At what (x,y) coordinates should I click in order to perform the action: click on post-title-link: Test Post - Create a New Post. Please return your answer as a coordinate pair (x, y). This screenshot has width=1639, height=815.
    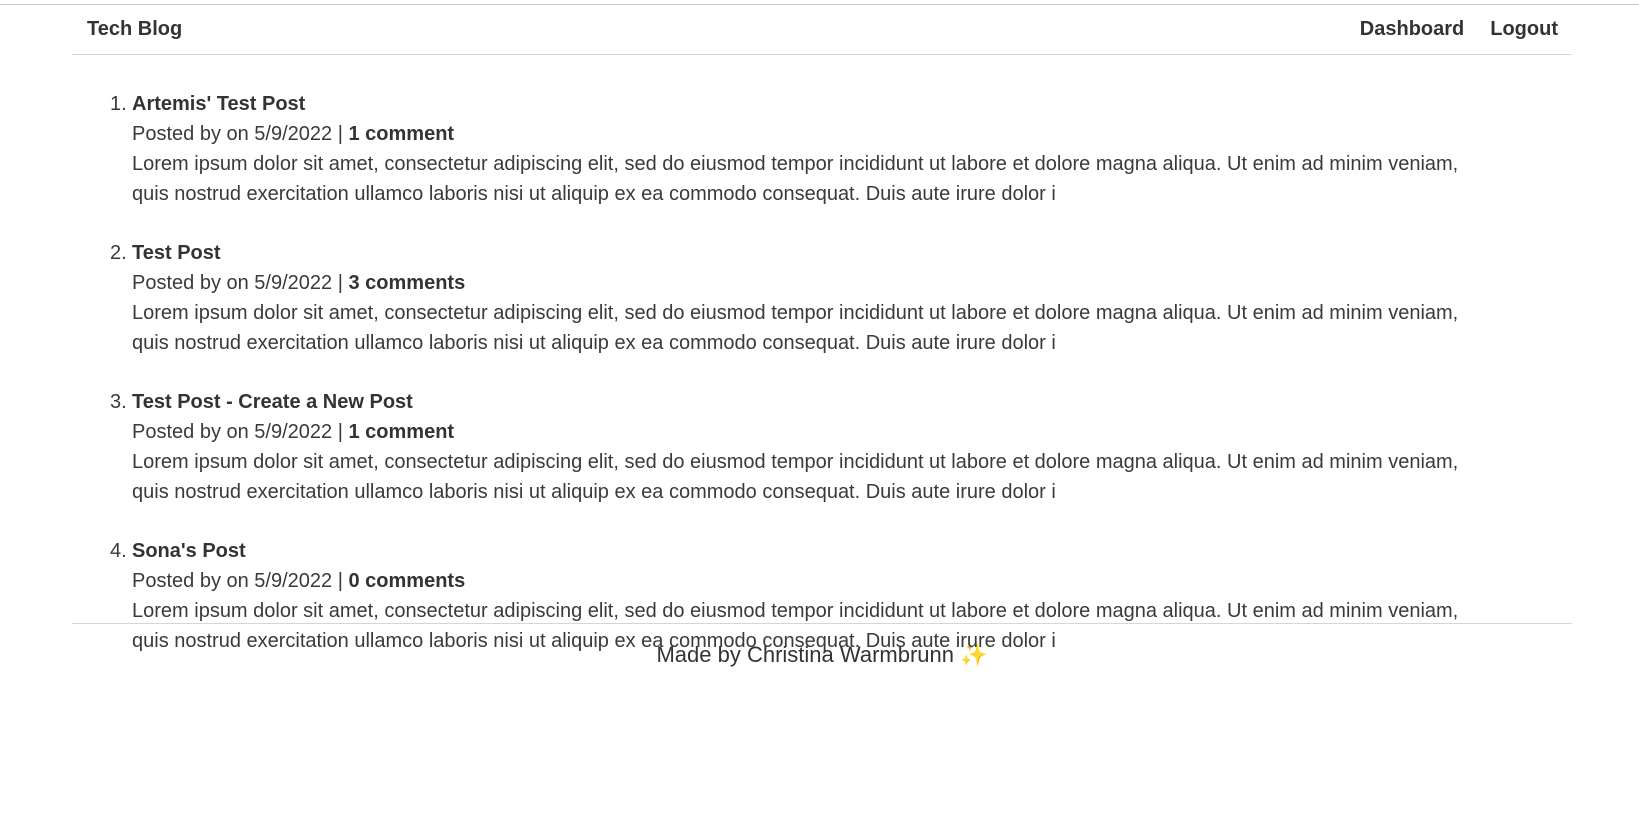
    Looking at the image, I should click on (852, 402).